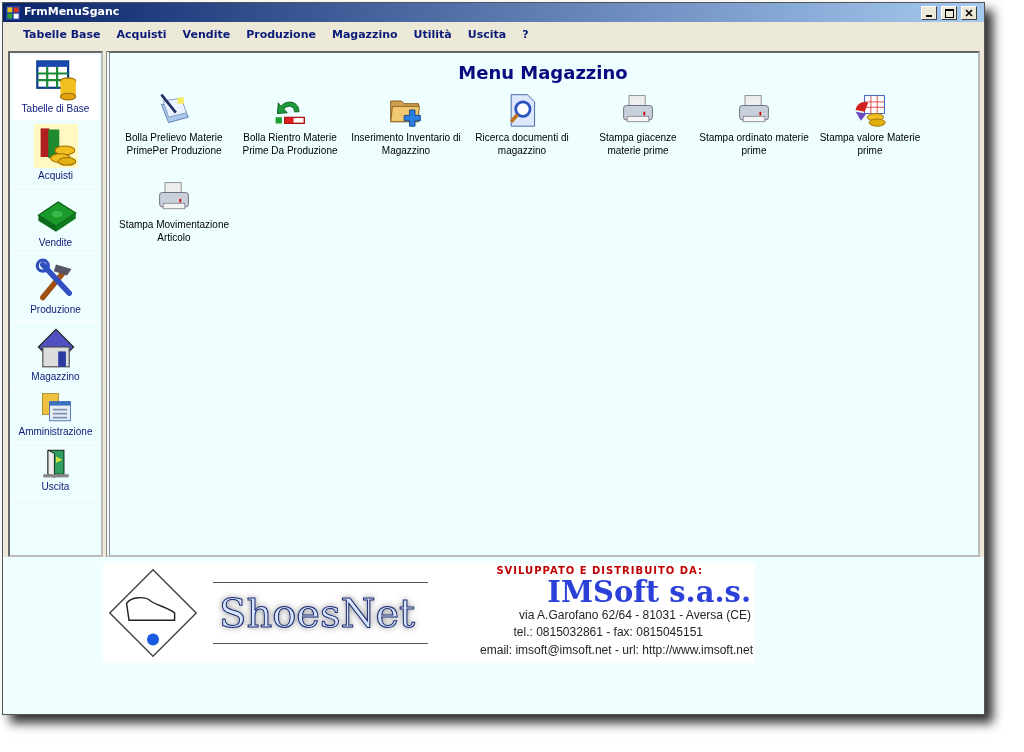 This screenshot has height=752, width=1024. What do you see at coordinates (616, 650) in the screenshot?
I see `contact-text: email: imsoft@imsoft.net - url: http://www.imsoft.net` at bounding box center [616, 650].